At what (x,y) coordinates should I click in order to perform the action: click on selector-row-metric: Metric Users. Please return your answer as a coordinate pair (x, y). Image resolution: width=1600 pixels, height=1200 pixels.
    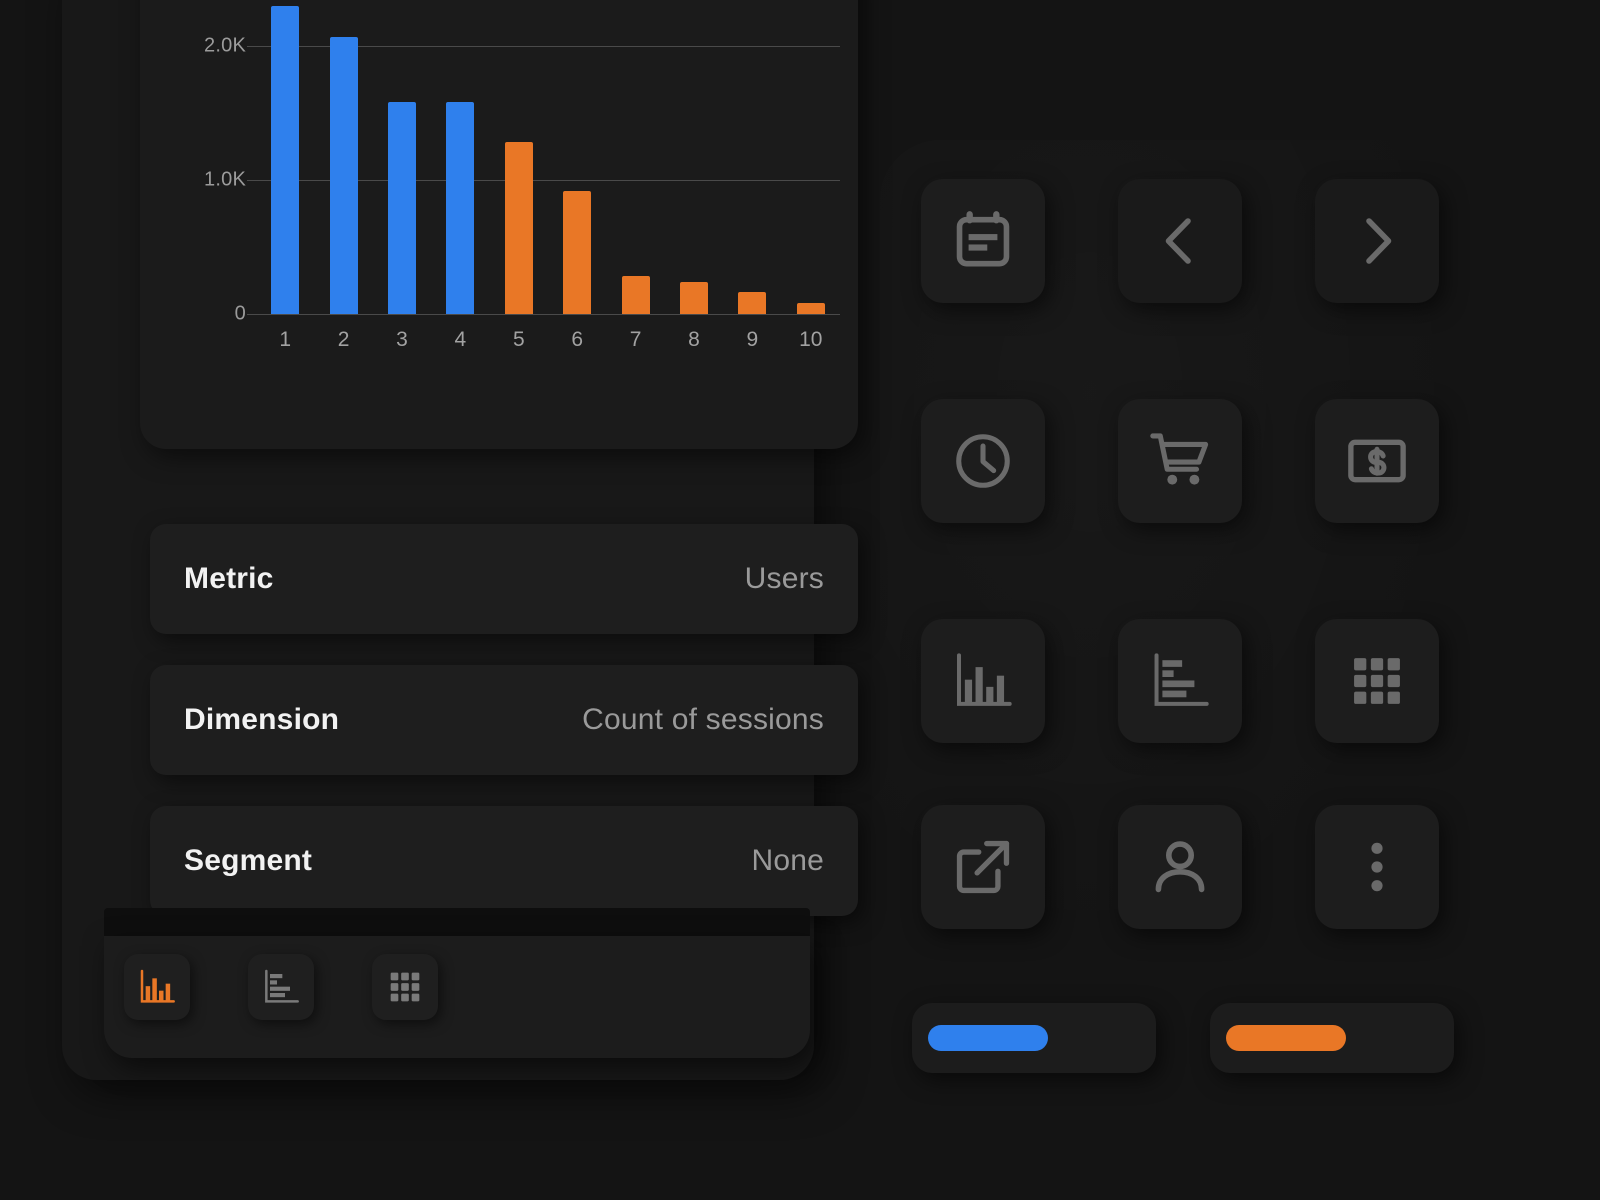
    Looking at the image, I should click on (504, 579).